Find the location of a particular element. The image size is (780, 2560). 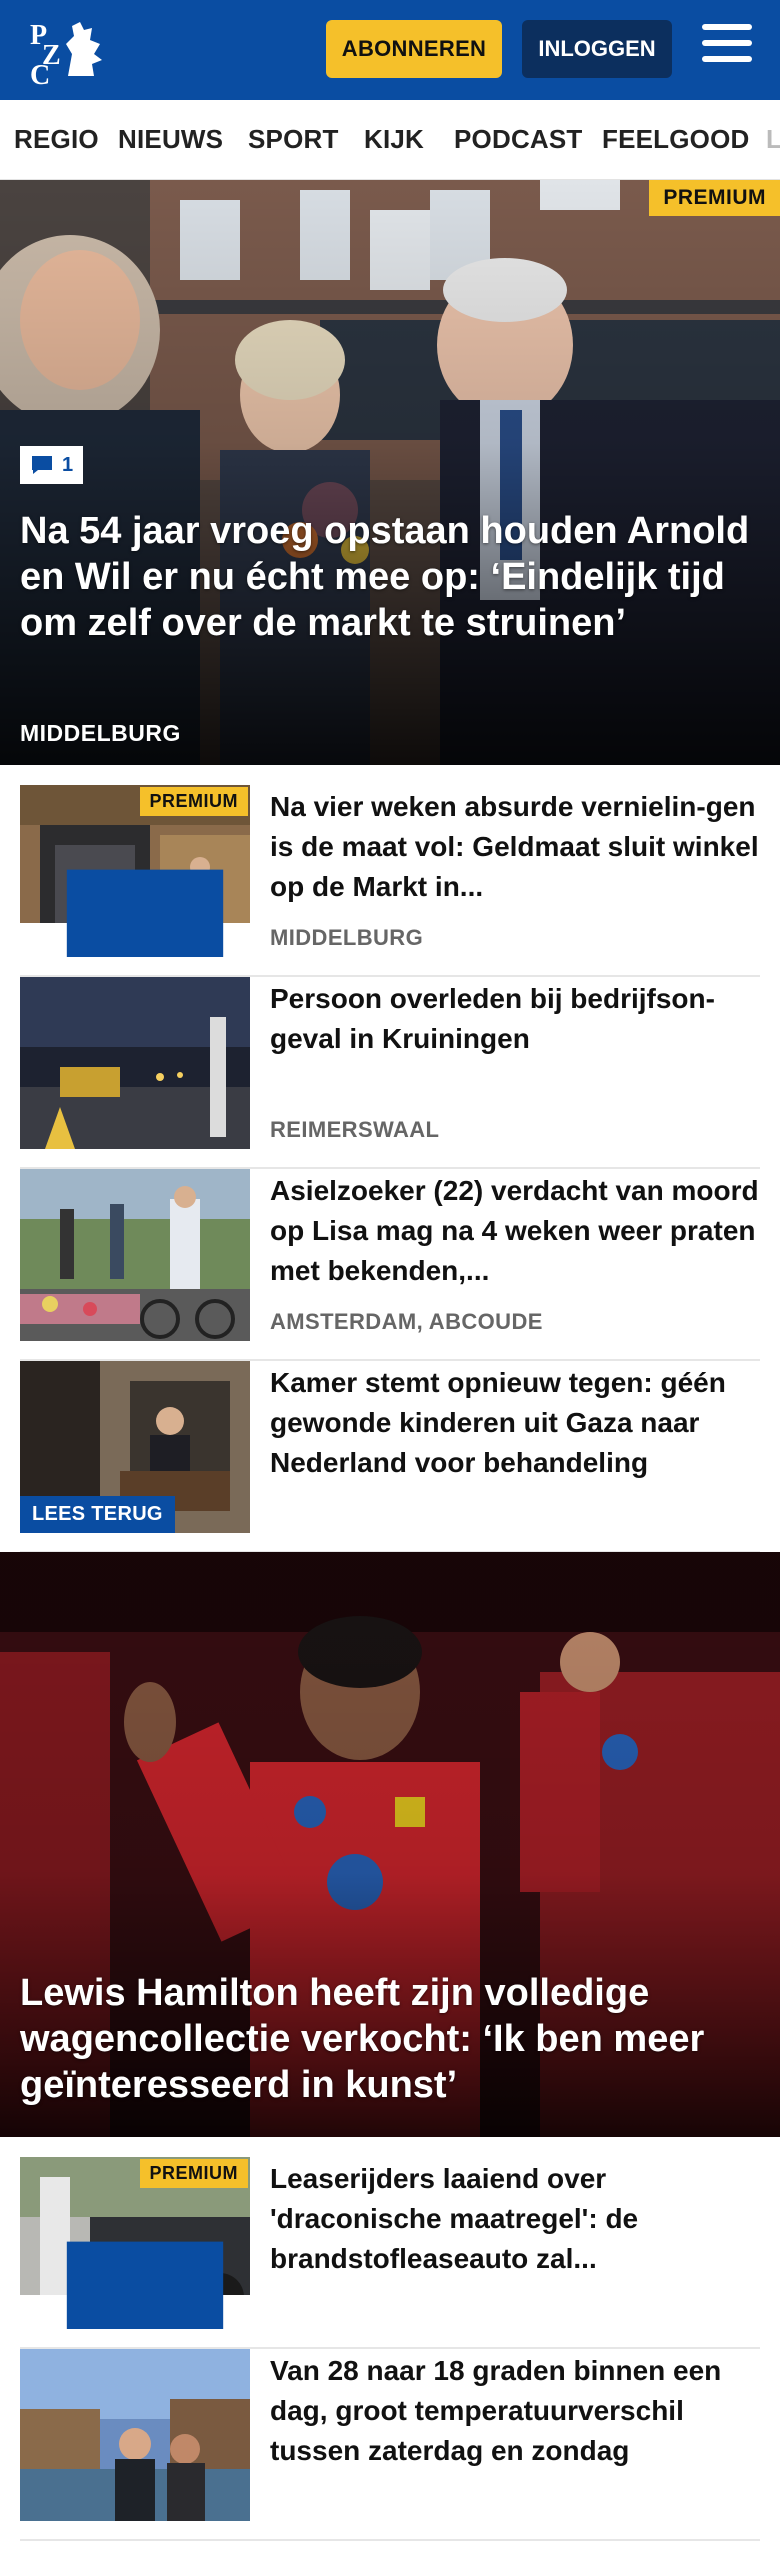

article-thumbnail: LEES TERUG is located at coordinates (135, 1447).